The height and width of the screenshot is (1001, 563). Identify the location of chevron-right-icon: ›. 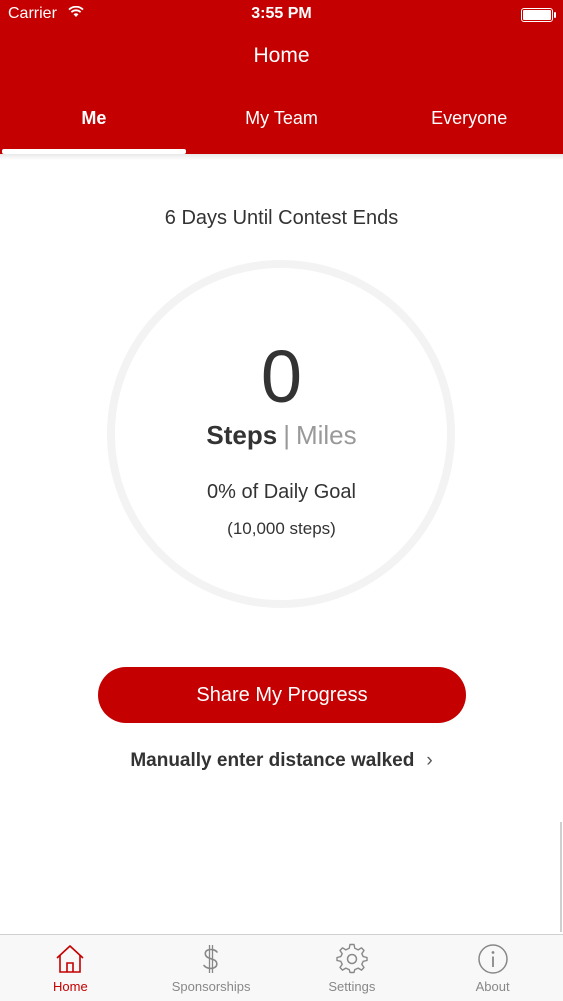
(429, 760).